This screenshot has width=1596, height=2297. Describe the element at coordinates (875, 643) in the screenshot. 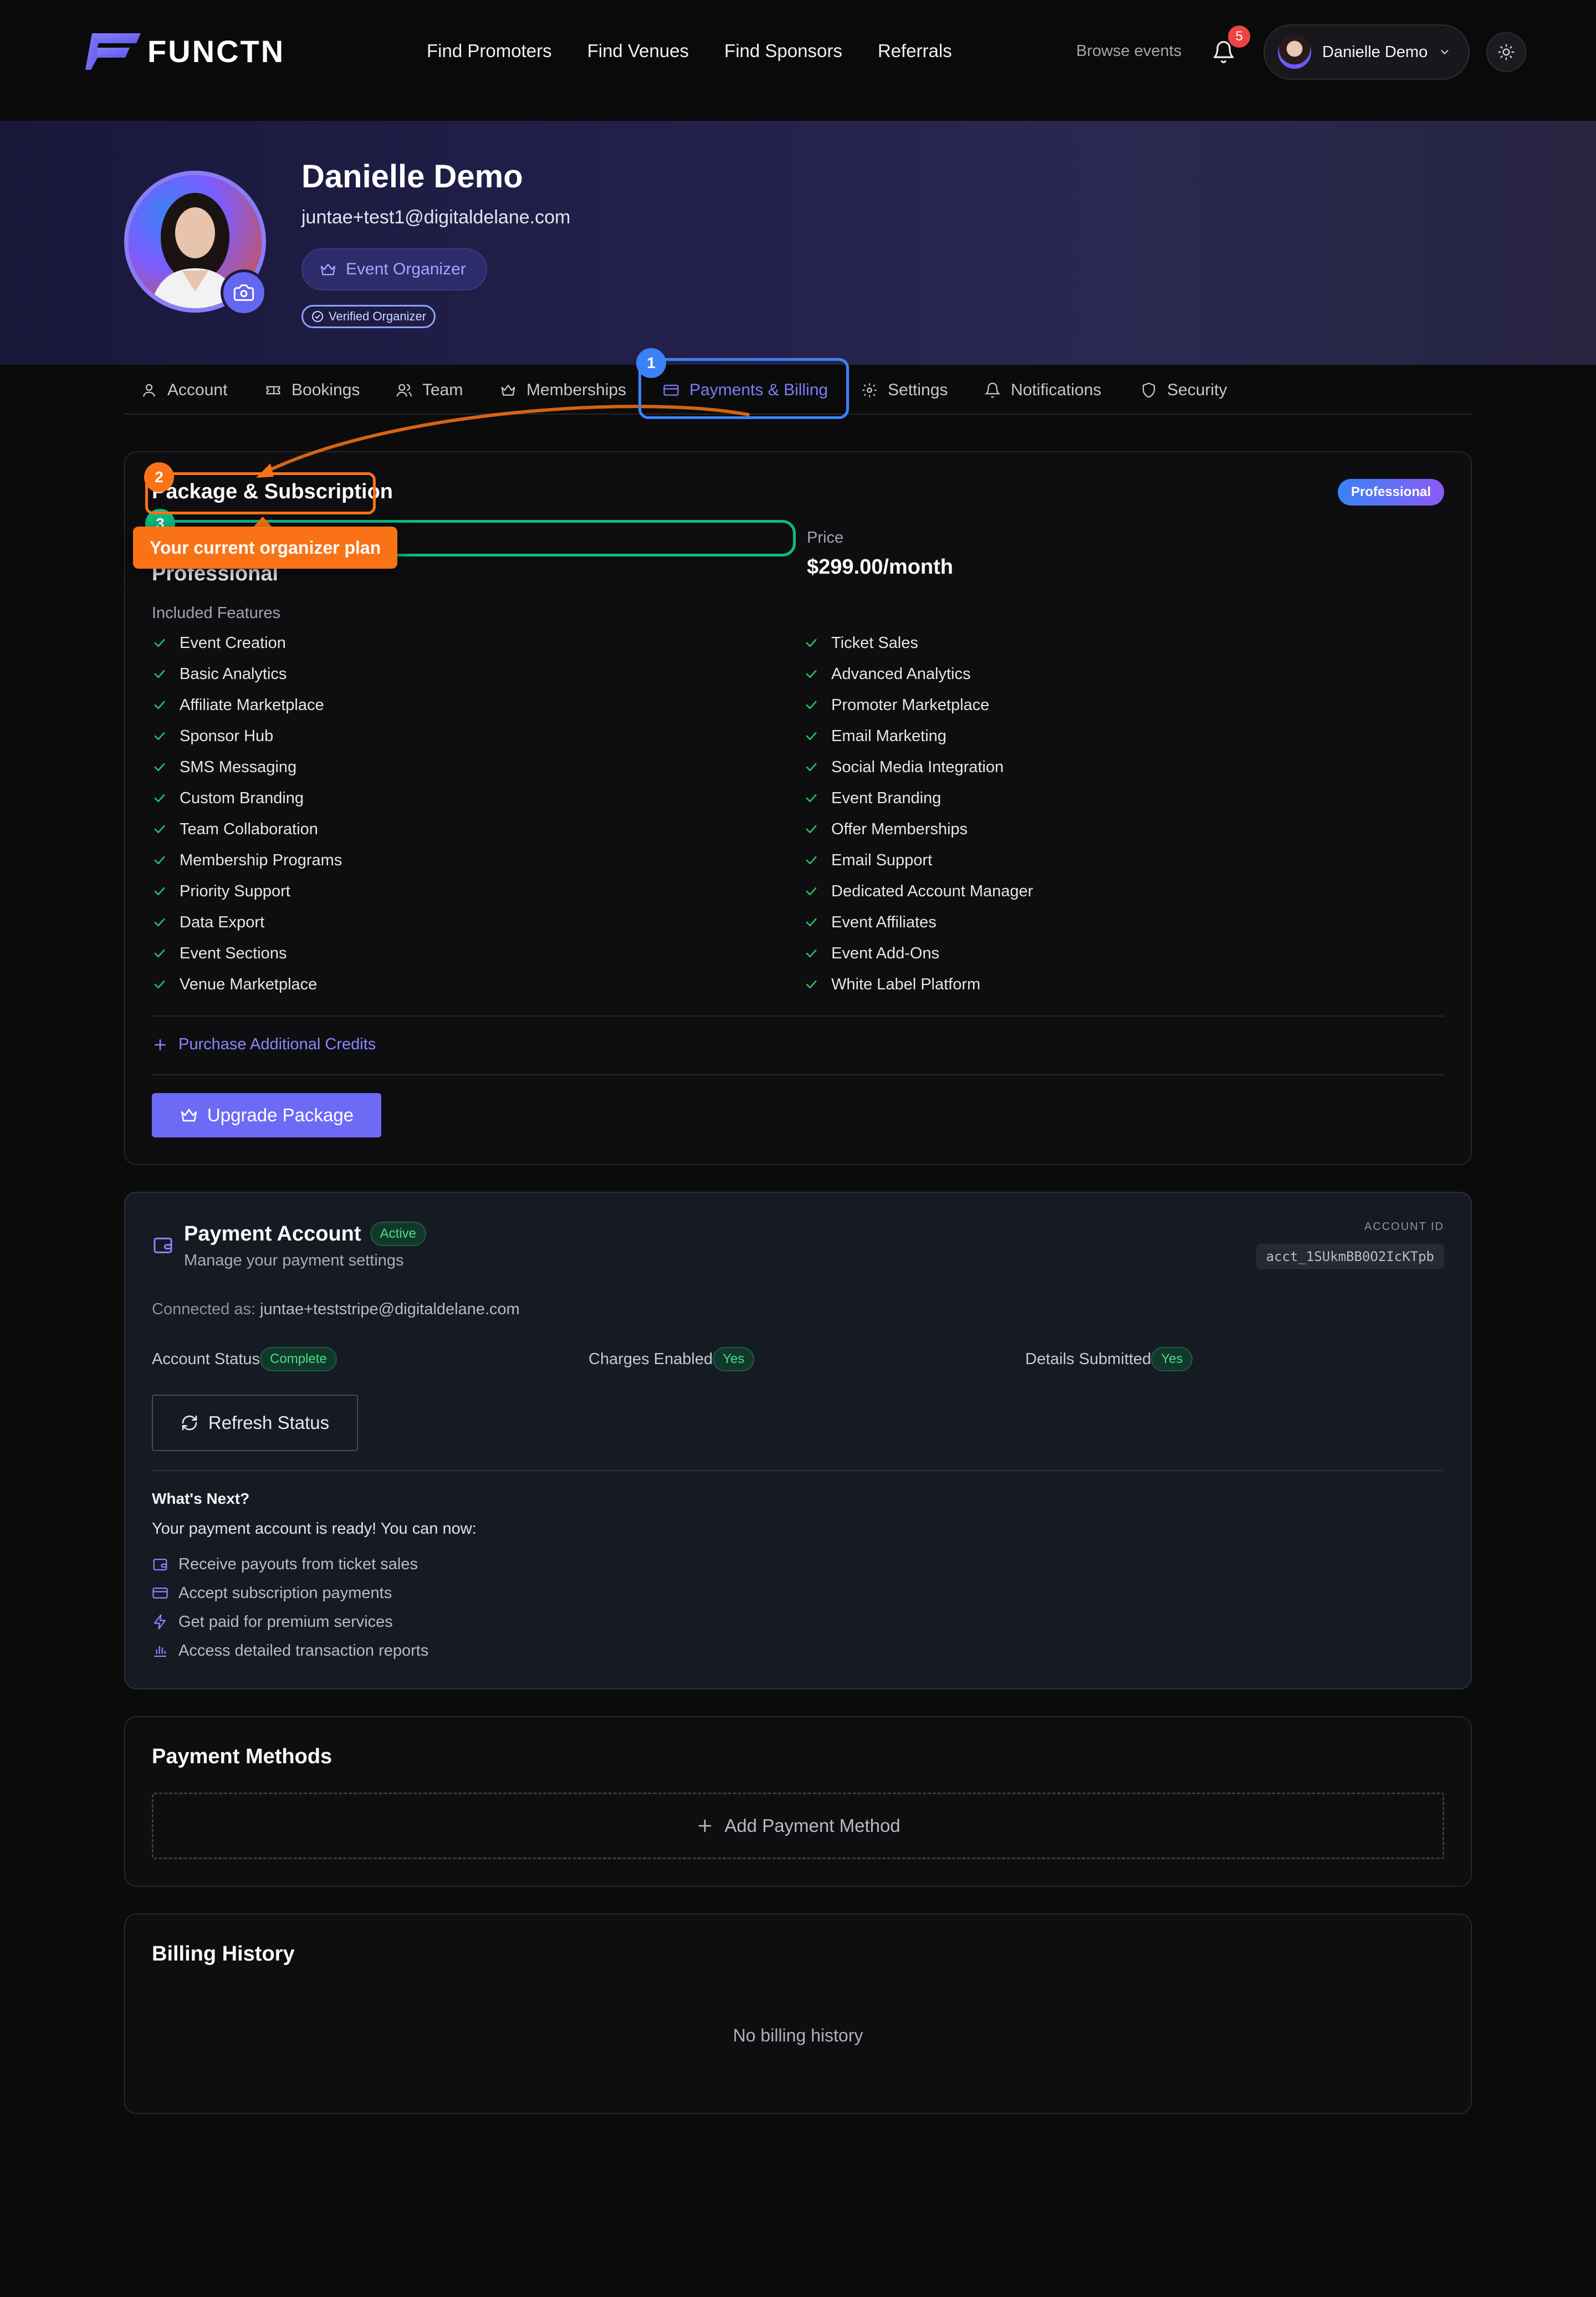

I see `feature-label: Ticket Sales` at that location.